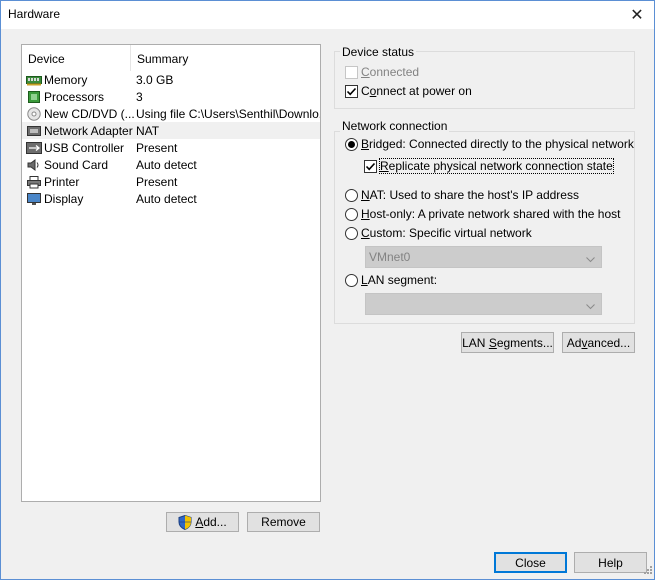  Describe the element at coordinates (637, 15) in the screenshot. I see `close-window-icon: ✕` at that location.